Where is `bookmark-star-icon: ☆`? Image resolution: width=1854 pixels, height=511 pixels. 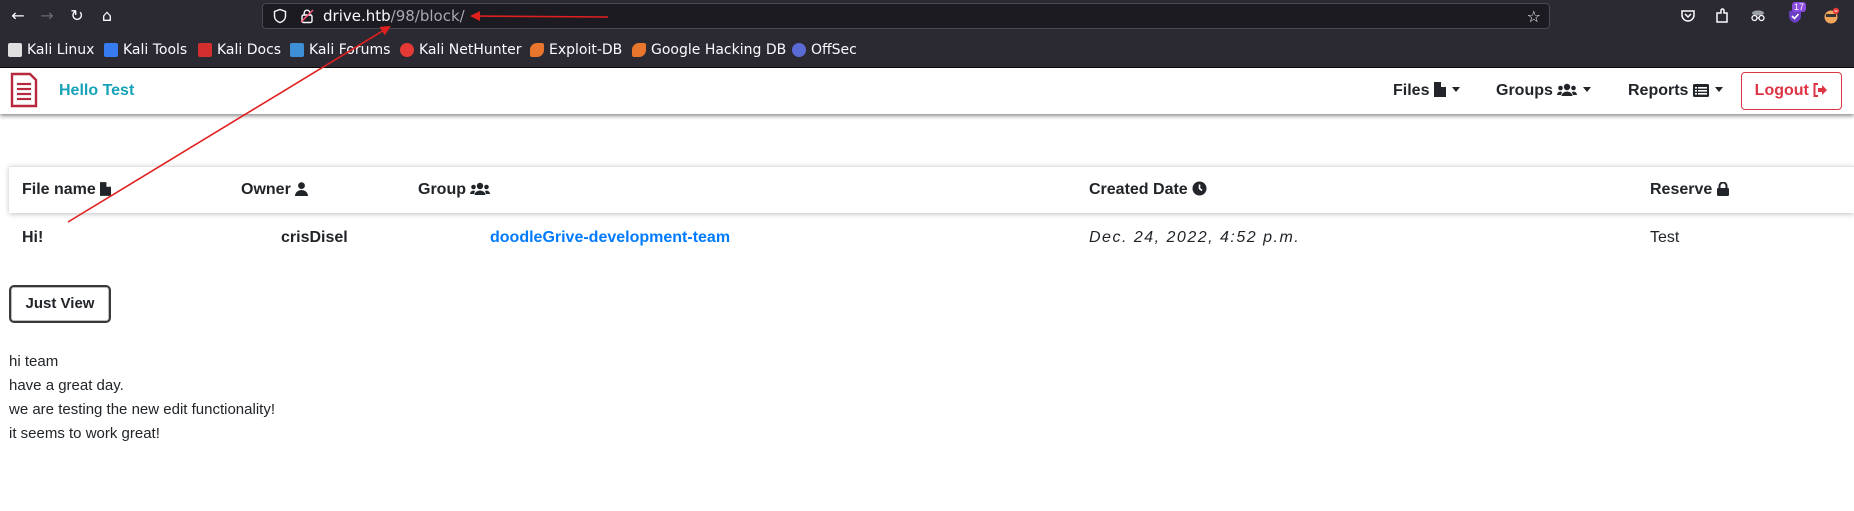 bookmark-star-icon: ☆ is located at coordinates (1534, 16).